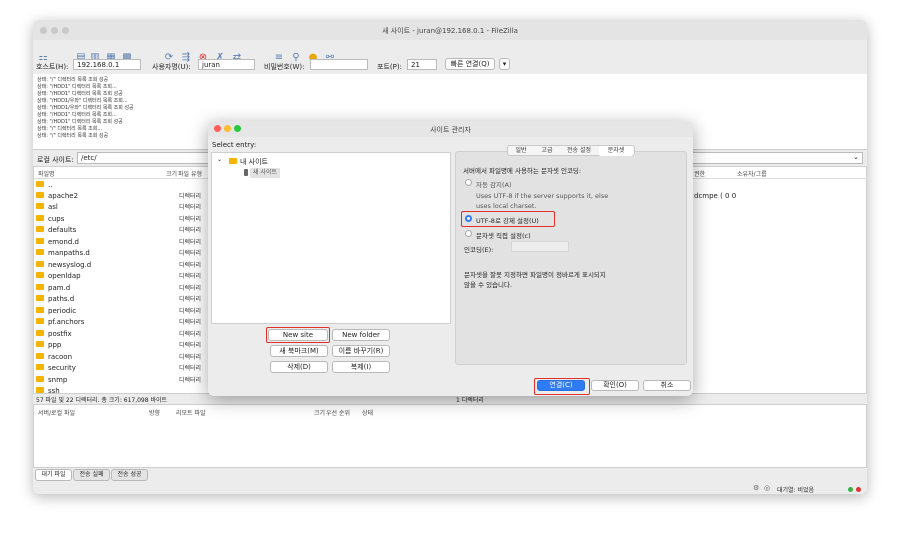 The width and height of the screenshot is (900, 537). What do you see at coordinates (756, 488) in the screenshot?
I see `gear-icon: ⚙` at bounding box center [756, 488].